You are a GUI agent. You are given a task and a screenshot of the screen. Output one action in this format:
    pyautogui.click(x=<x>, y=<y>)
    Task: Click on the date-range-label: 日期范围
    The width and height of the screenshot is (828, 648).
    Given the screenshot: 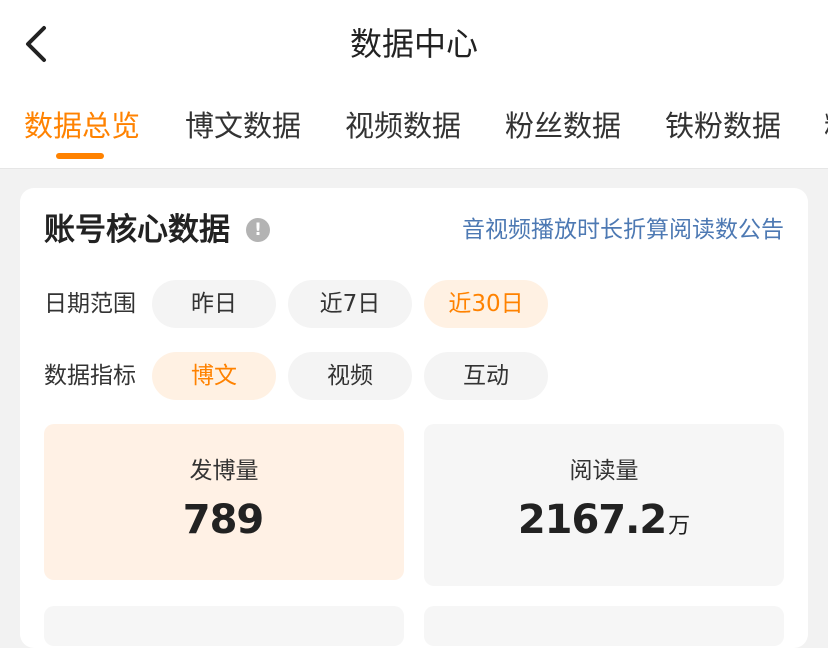 What is the action you would take?
    pyautogui.click(x=90, y=304)
    